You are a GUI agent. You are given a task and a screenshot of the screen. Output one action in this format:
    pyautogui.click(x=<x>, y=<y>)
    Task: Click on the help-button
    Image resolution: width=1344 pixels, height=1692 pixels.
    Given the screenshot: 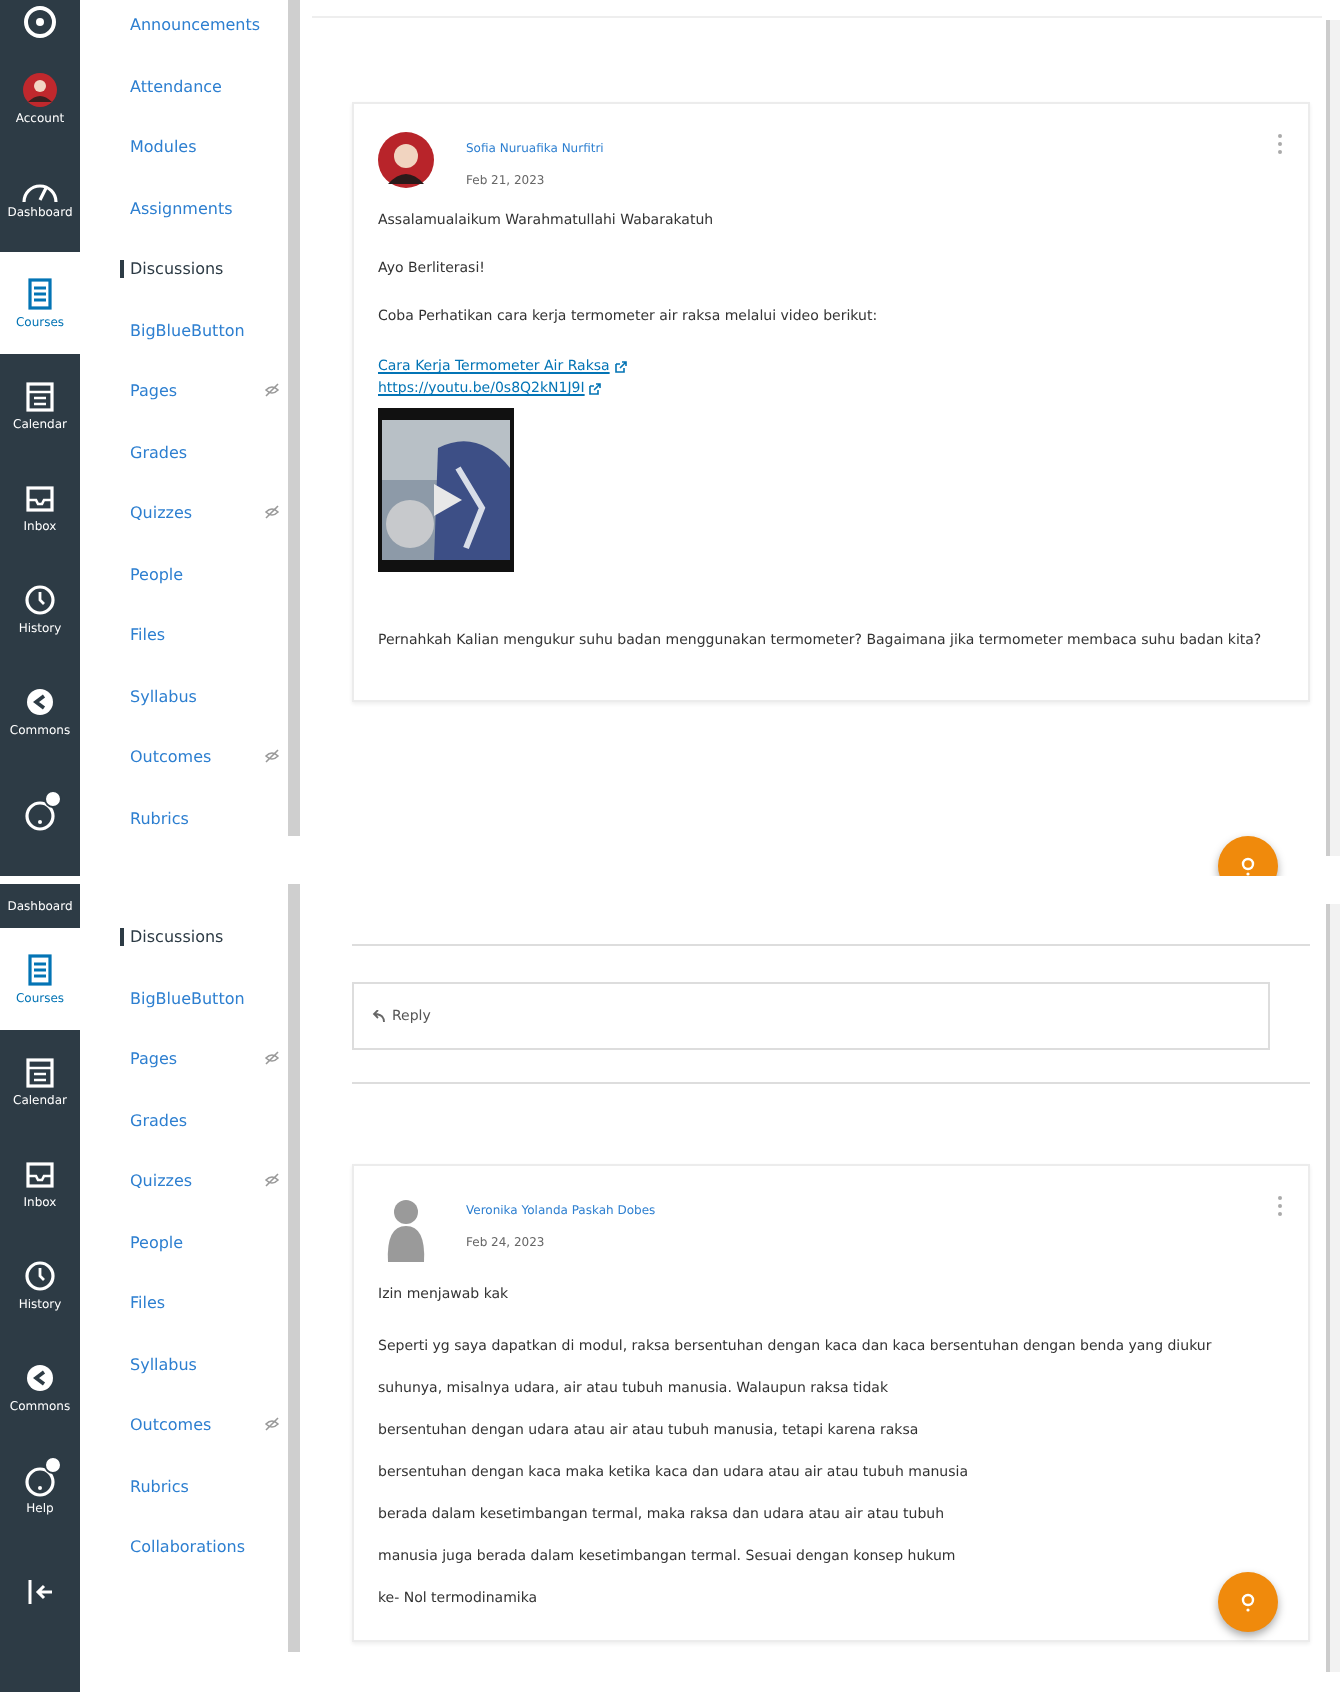 What is the action you would take?
    pyautogui.click(x=1248, y=1602)
    